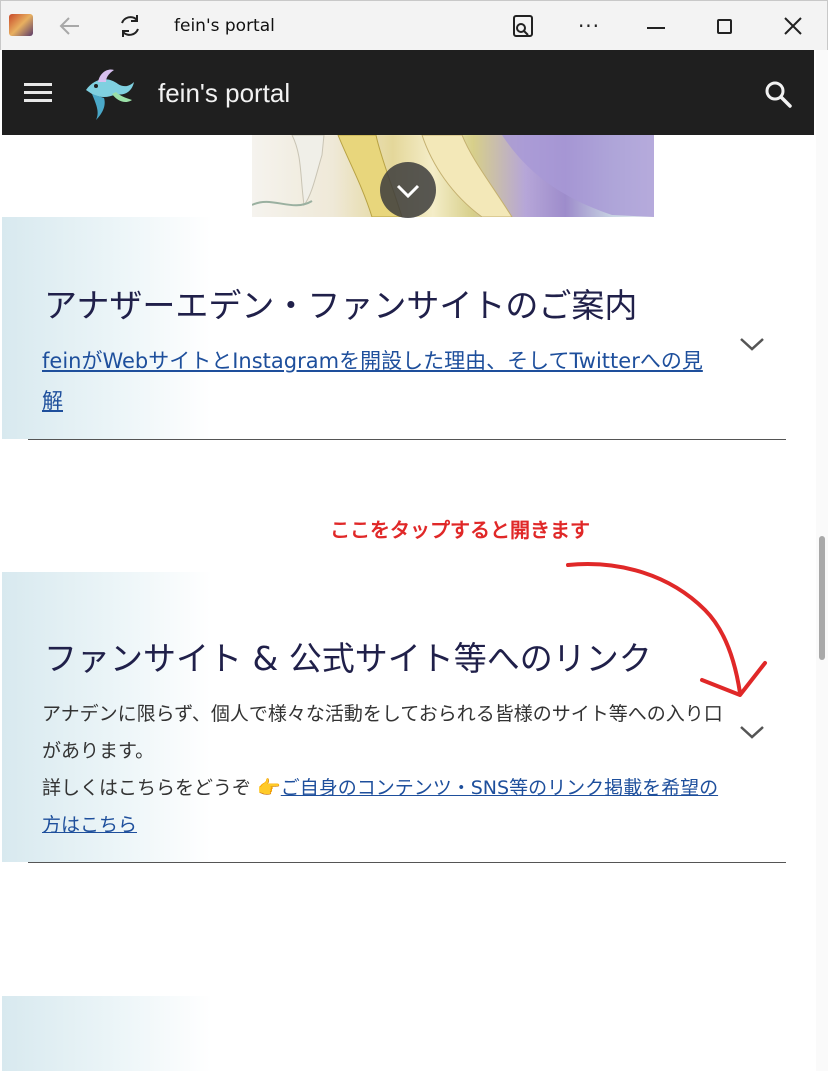  Describe the element at coordinates (408, 1033) in the screenshot. I see `accordion-next` at that location.